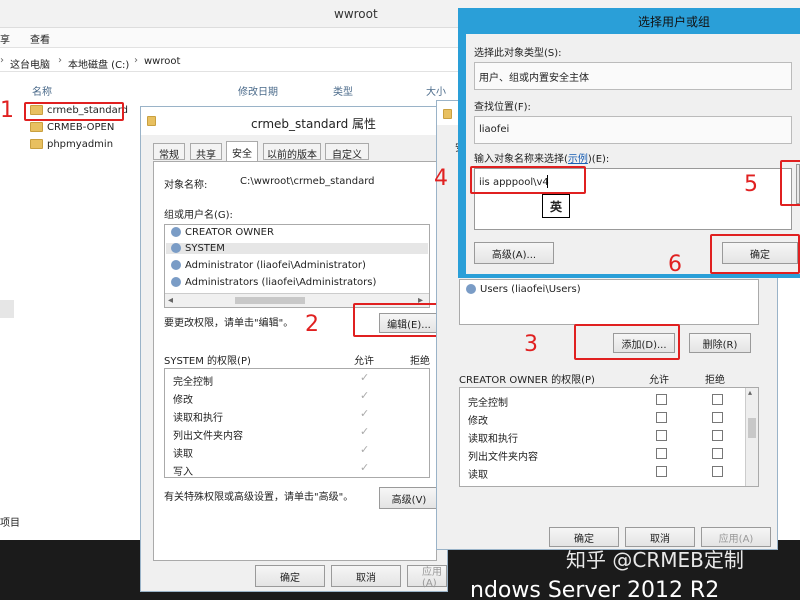  What do you see at coordinates (7, 309) in the screenshot?
I see `nav-pane-strip` at bounding box center [7, 309].